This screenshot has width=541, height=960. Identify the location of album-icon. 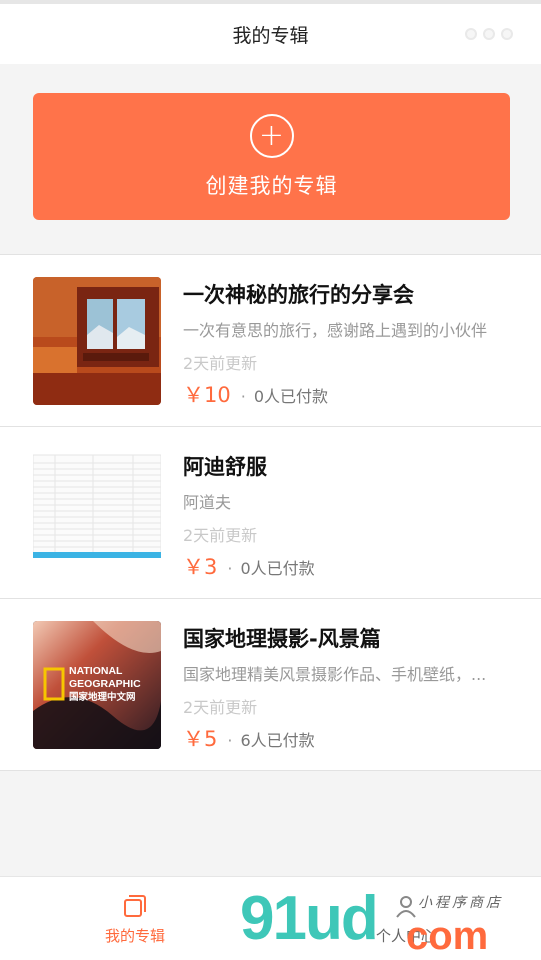
(135, 905).